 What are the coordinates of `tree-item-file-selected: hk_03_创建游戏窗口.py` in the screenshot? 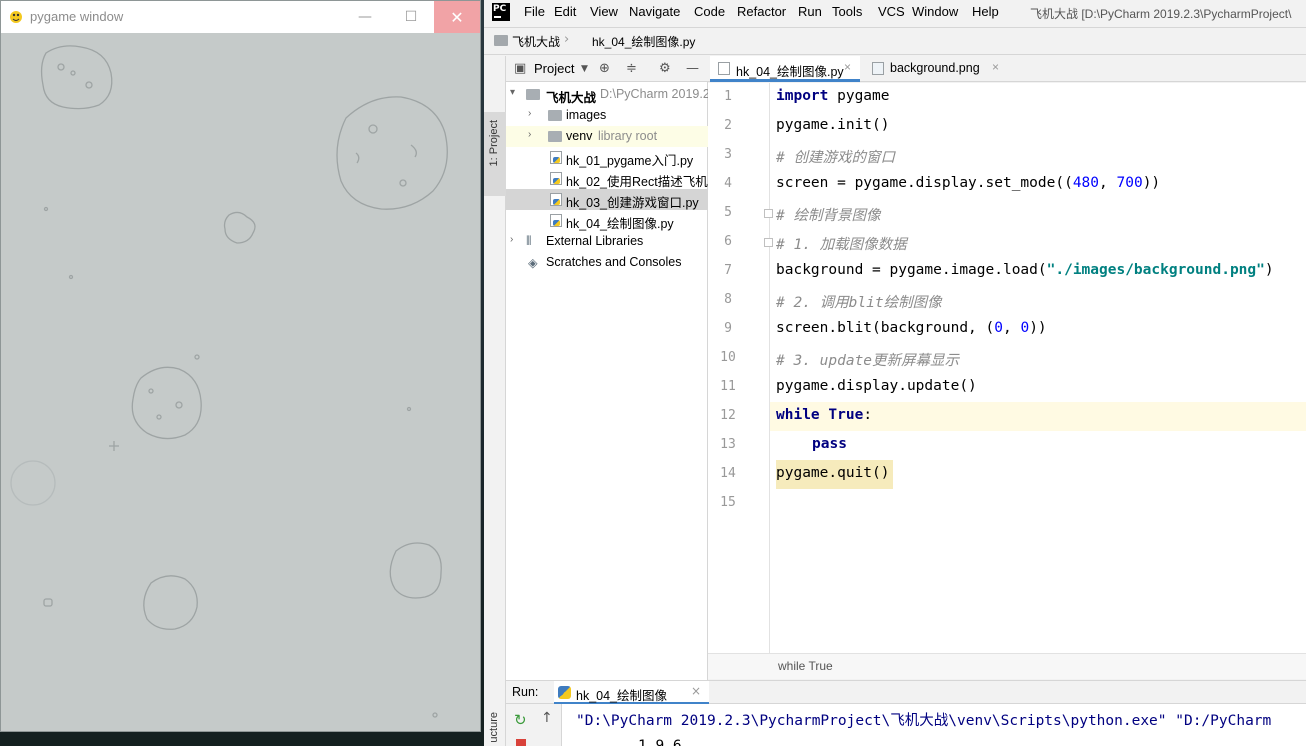 It's located at (607, 199).